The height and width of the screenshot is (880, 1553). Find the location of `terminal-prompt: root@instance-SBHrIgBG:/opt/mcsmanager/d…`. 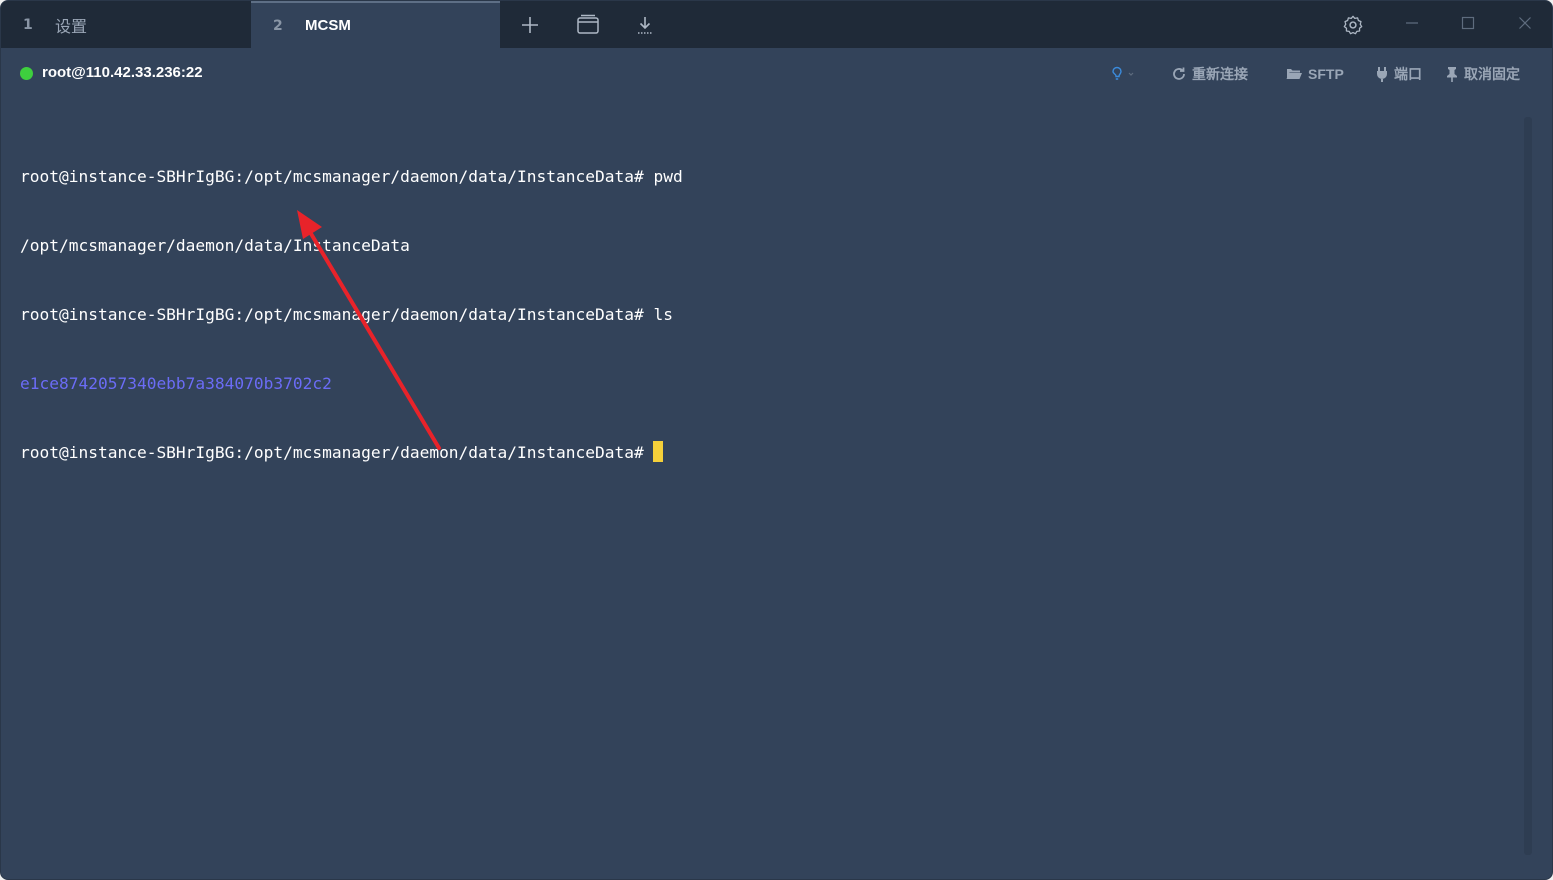

terminal-prompt: root@instance-SBHrIgBG:/opt/mcsmanager/d… is located at coordinates (337, 452).